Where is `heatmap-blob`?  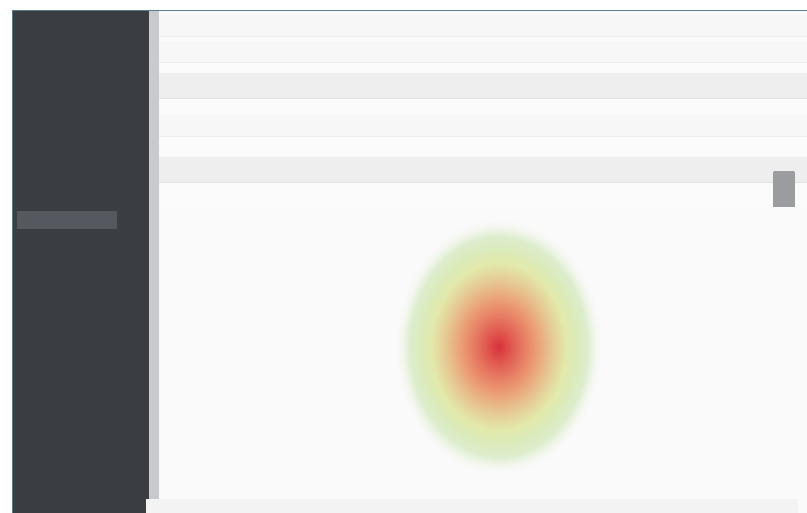 heatmap-blob is located at coordinates (499, 347).